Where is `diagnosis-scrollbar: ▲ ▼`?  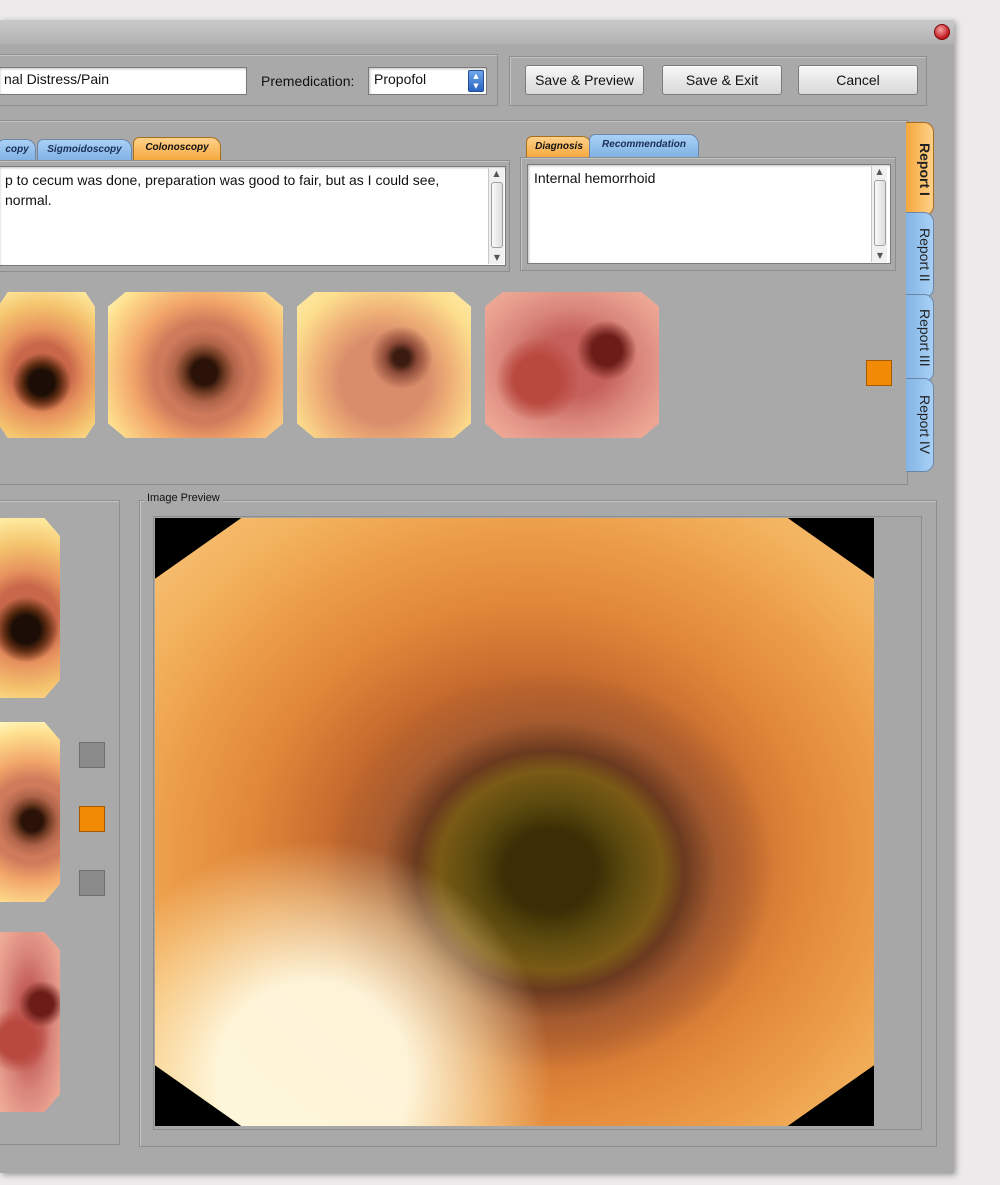
diagnosis-scrollbar: ▲ ▼ is located at coordinates (879, 214).